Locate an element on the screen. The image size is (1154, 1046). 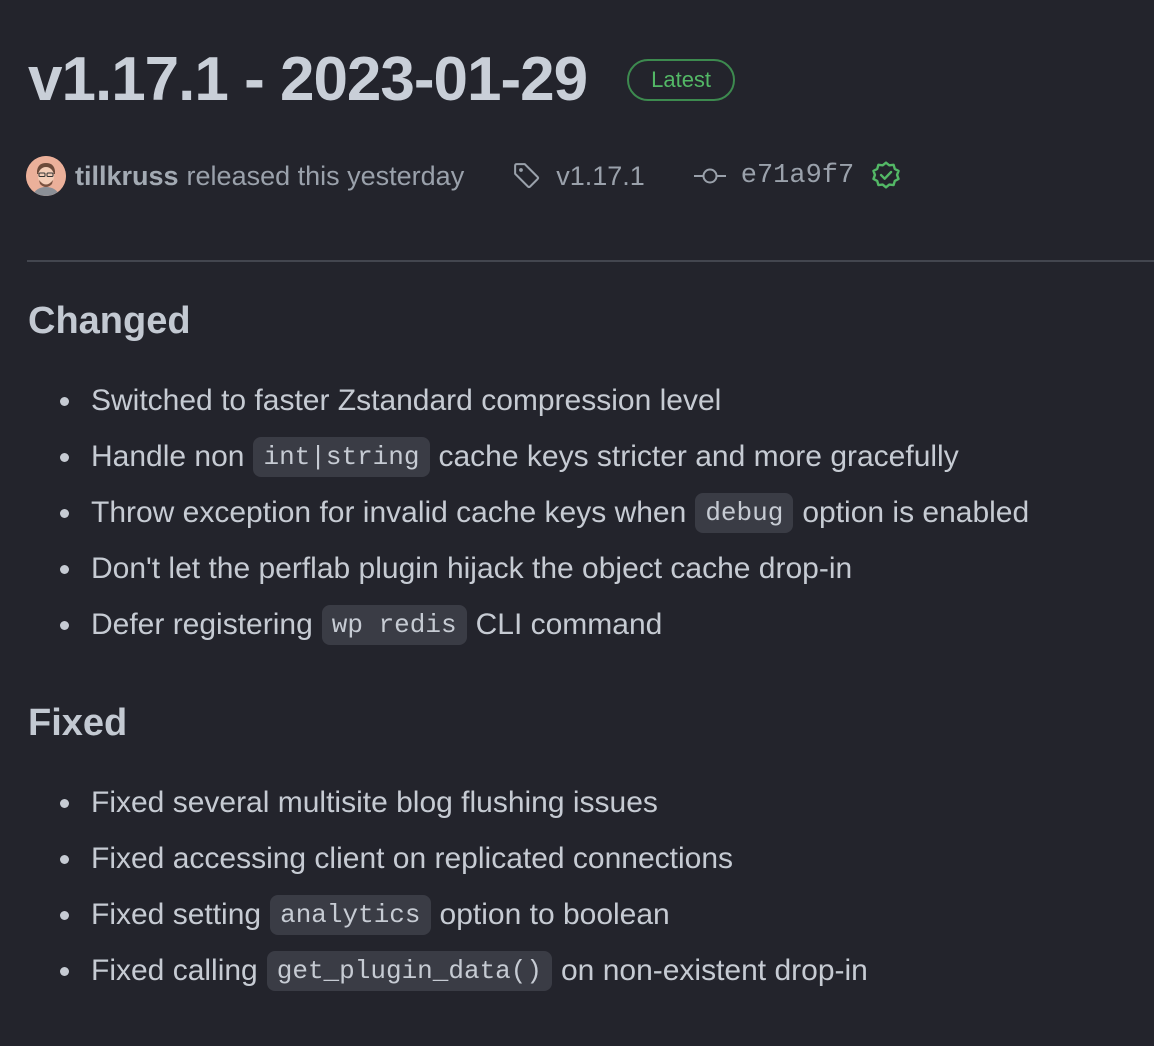
divider is located at coordinates (590, 261).